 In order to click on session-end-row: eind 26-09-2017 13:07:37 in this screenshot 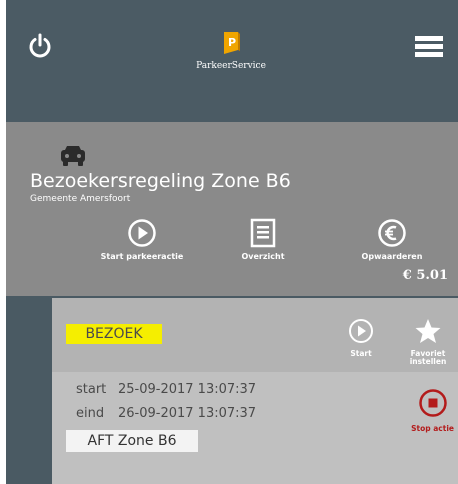, I will do `click(166, 413)`.